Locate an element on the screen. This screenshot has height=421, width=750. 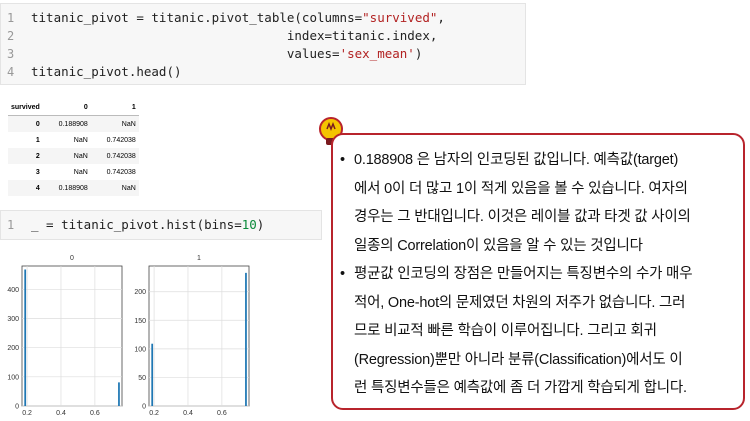
code-text: index=titanic.index, is located at coordinates (234, 35).